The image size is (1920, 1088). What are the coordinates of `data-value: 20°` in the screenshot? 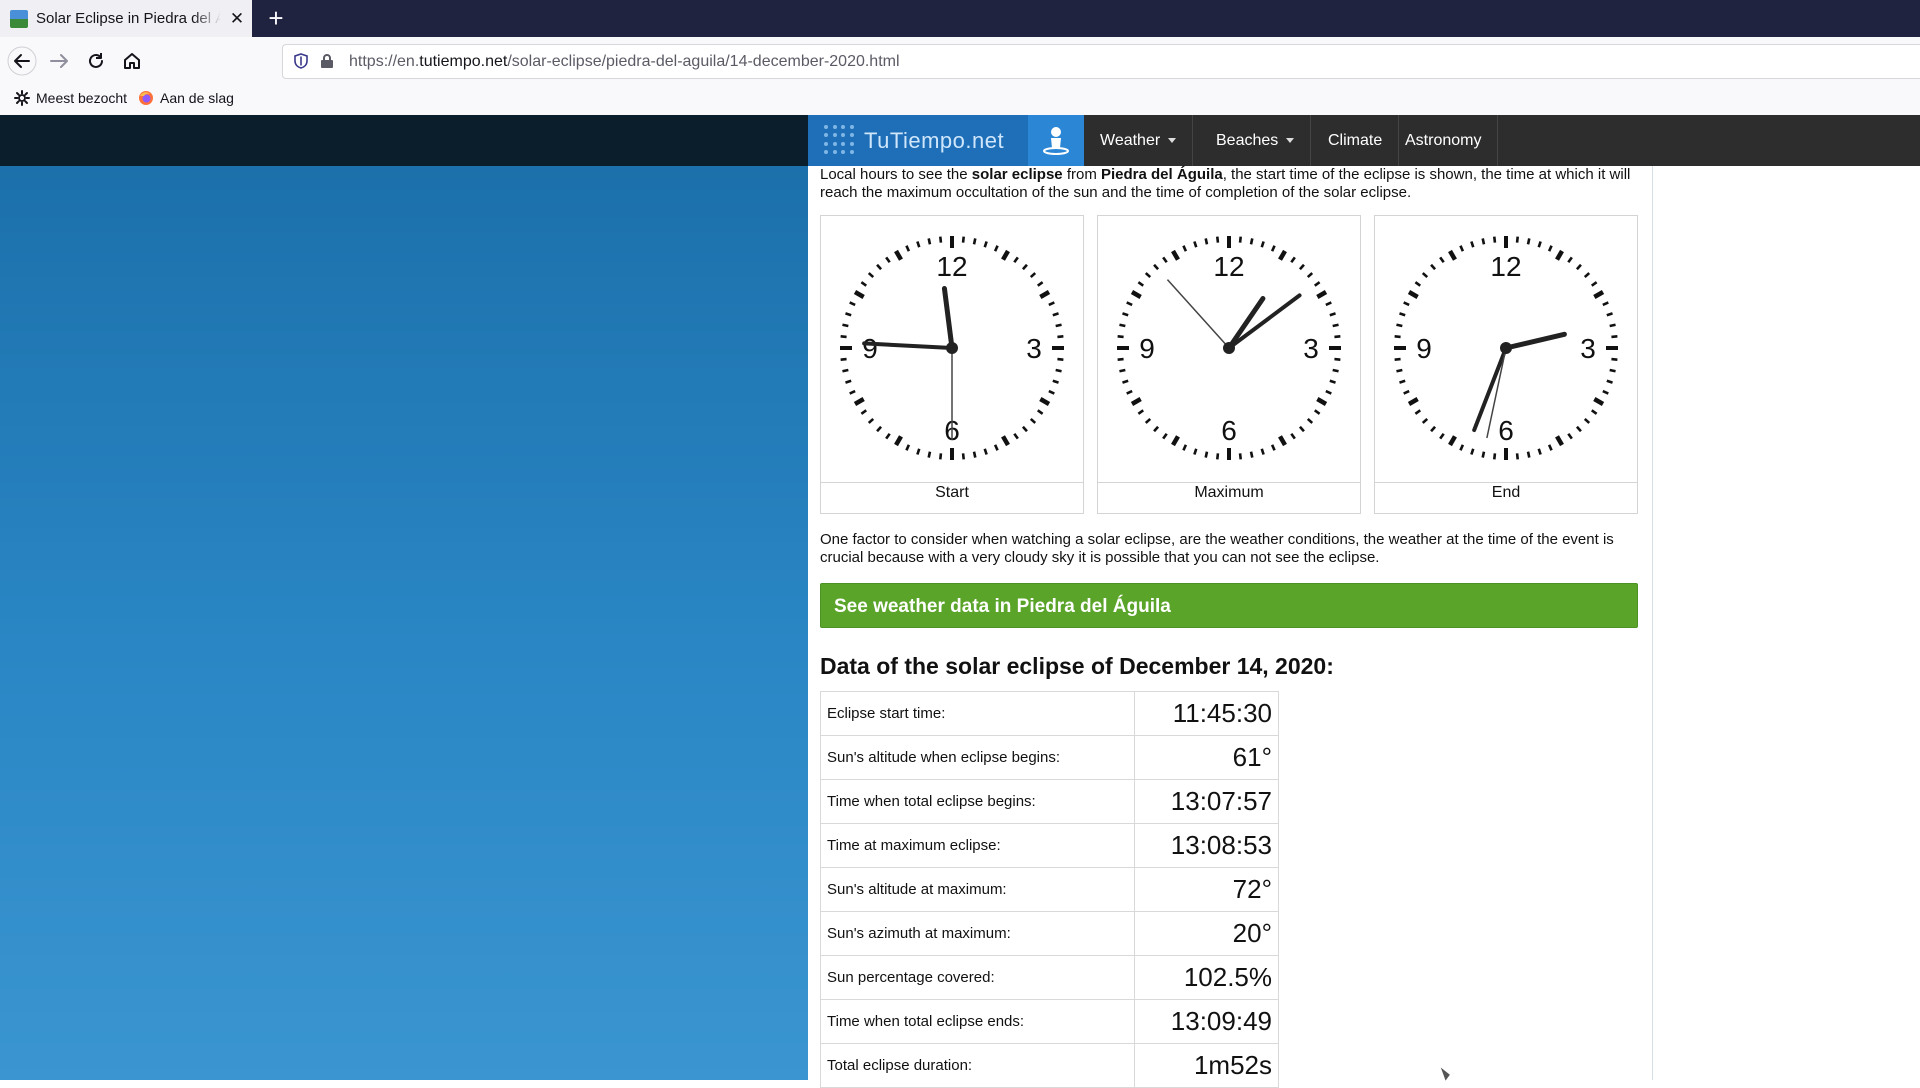 It's located at (1206, 933).